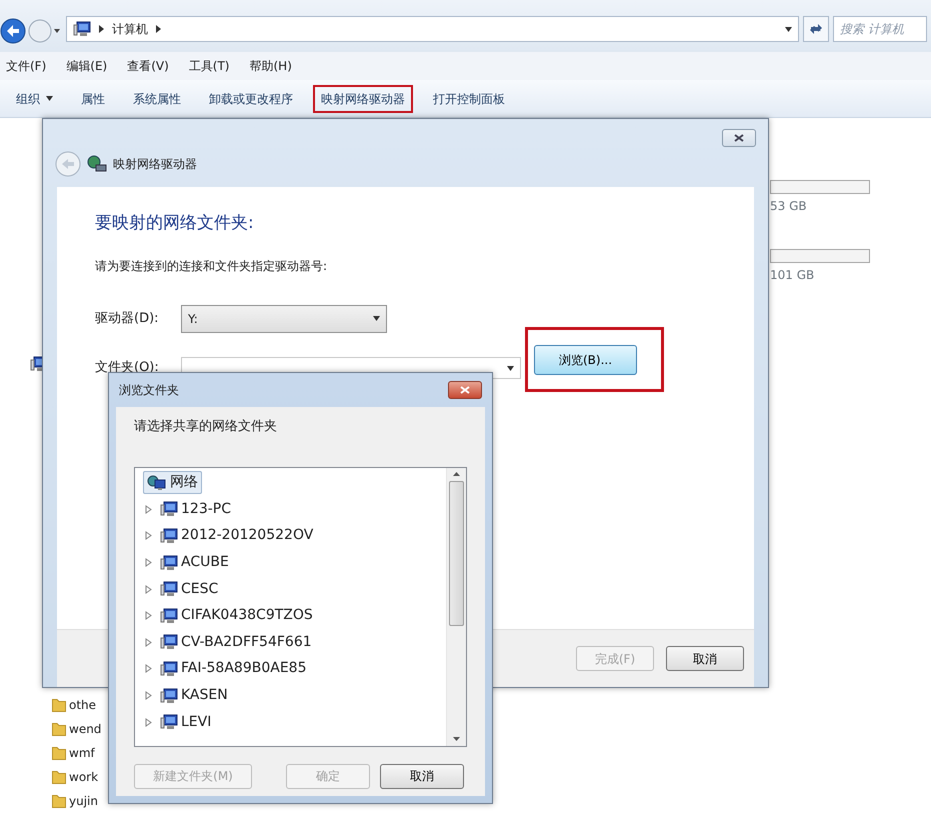 Image resolution: width=931 pixels, height=813 pixels. I want to click on back-forward-buttons-icon, so click(31, 31).